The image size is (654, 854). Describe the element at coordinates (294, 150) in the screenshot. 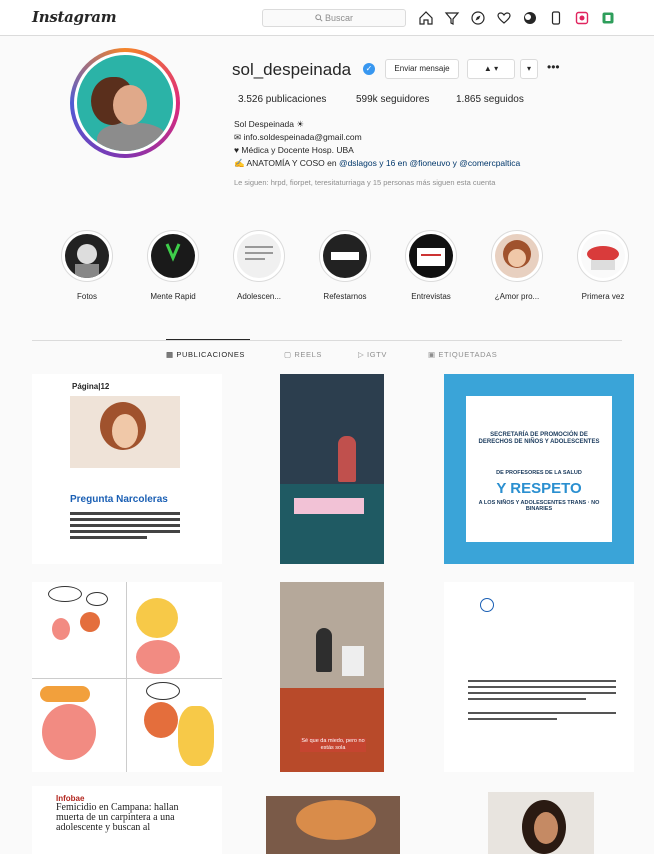

I see `bio-line1: ♥ Médica y Docente Hosp. UBA` at that location.